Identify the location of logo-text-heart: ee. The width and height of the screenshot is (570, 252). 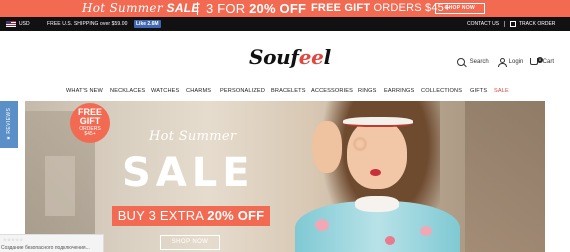
(311, 57).